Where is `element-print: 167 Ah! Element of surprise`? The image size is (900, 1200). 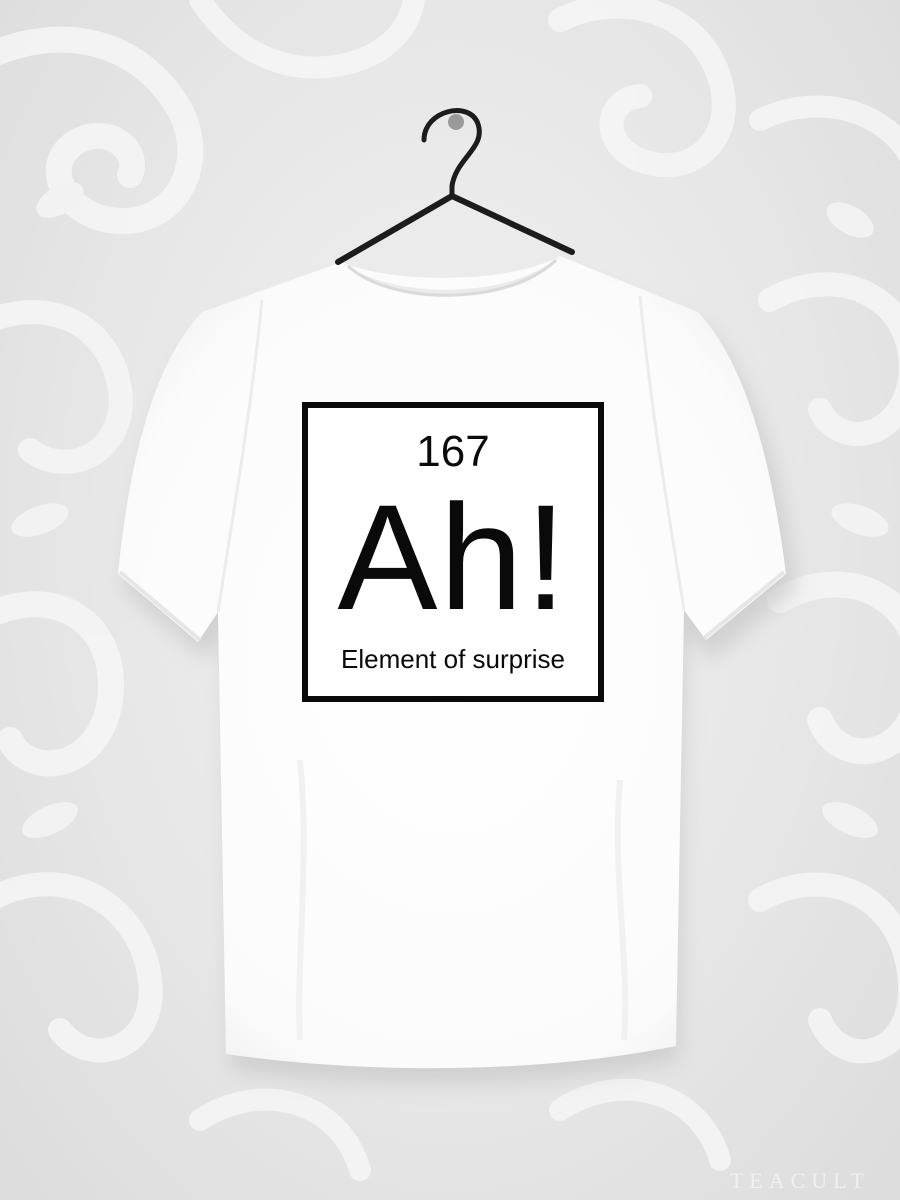
element-print: 167 Ah! Element of surprise is located at coordinates (453, 552).